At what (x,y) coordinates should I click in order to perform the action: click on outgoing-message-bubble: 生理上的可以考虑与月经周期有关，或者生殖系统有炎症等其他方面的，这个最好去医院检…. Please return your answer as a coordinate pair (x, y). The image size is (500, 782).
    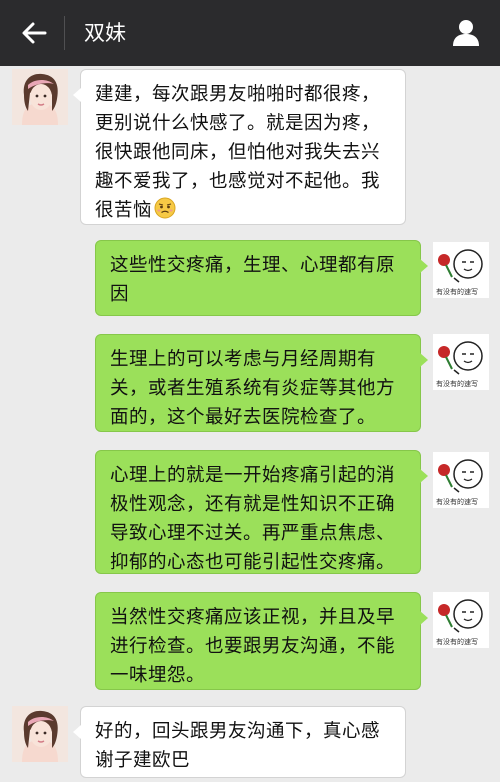
    Looking at the image, I should click on (261, 383).